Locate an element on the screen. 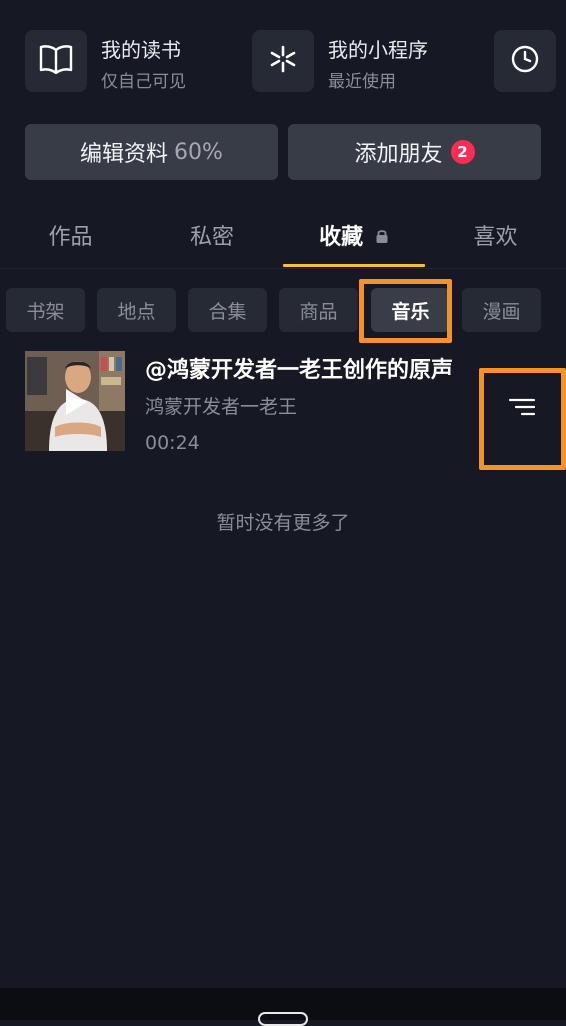  home-indicator is located at coordinates (283, 1019).